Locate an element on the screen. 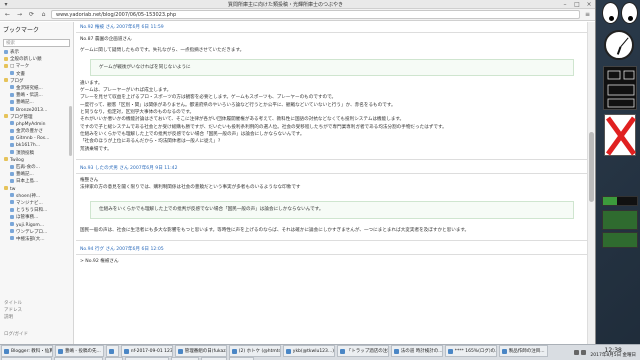 This screenshot has width=640, height=360. comment-text: > No.92 権被さん is located at coordinates (99, 262).